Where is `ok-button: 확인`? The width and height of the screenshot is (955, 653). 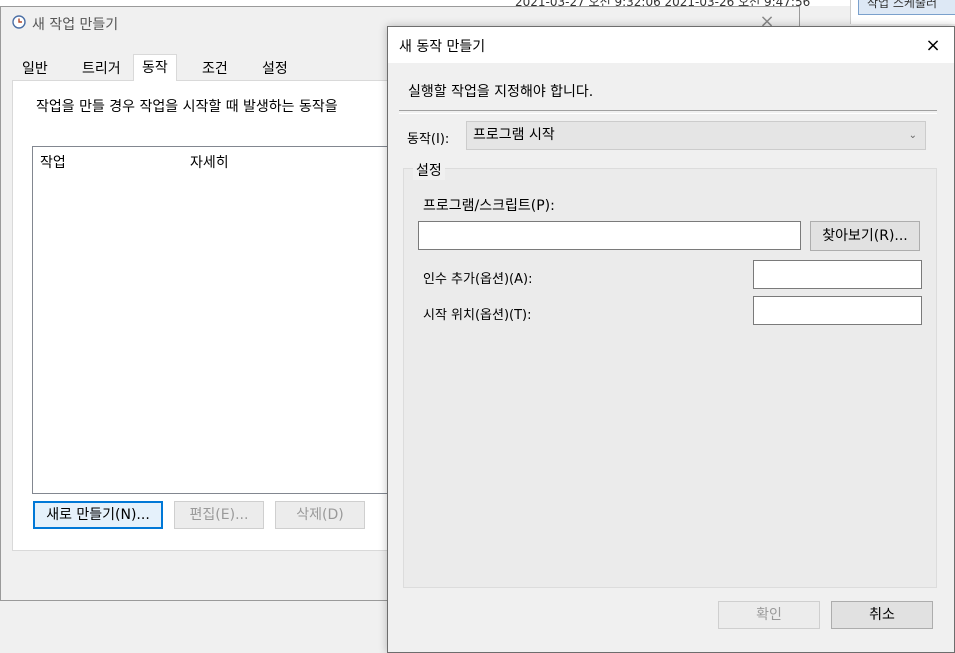
ok-button: 확인 is located at coordinates (769, 615).